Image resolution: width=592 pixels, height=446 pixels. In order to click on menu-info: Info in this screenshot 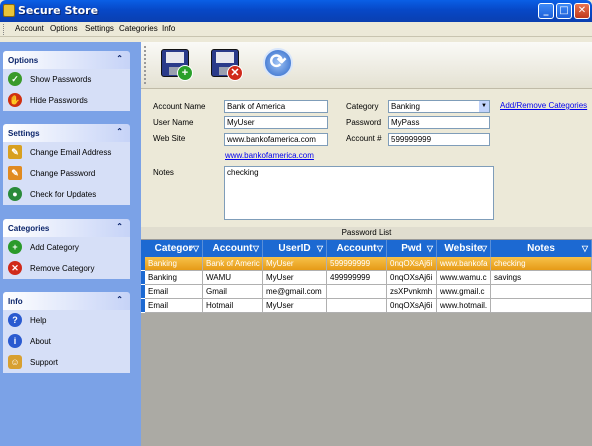, I will do `click(168, 28)`.